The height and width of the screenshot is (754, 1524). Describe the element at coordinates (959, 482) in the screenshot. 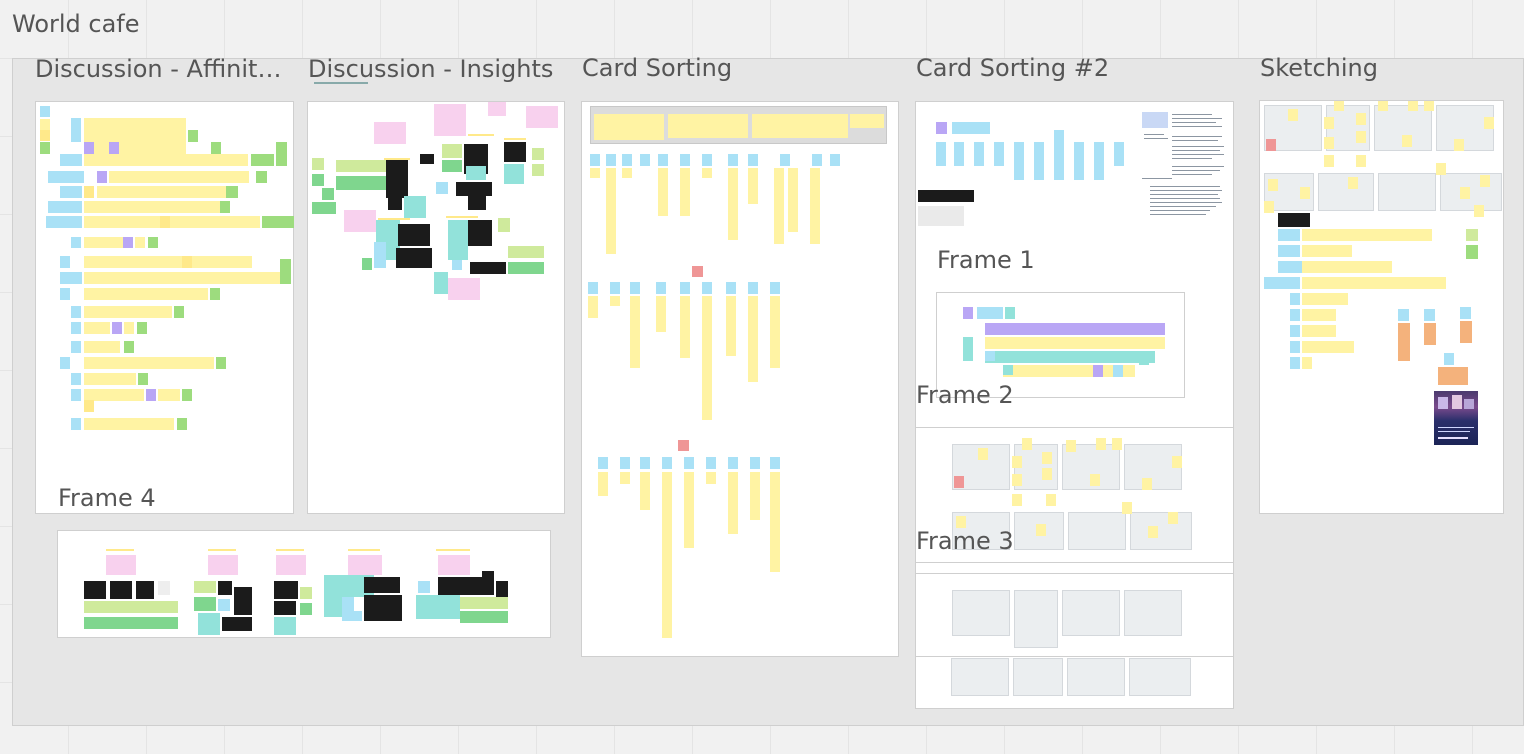

I see `red-marker` at that location.